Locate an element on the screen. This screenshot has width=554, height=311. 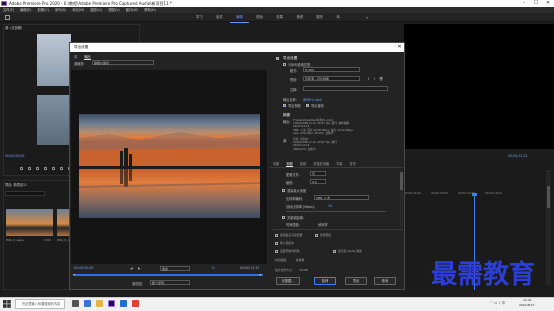
divider is located at coordinates (337, 229).